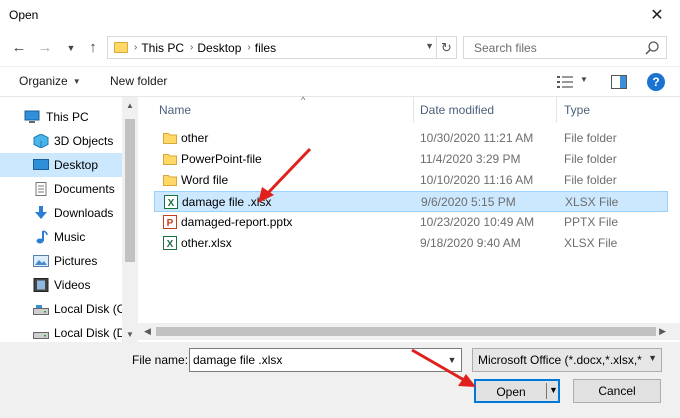 This screenshot has height=418, width=680. Describe the element at coordinates (468, 202) in the screenshot. I see `file-date: 9/6/2020 5:15 PM` at that location.